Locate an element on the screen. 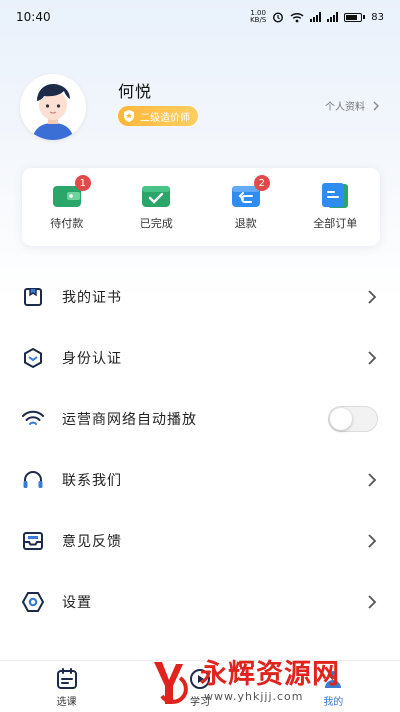  status-bar: 10:40 1.00 KB/S 83 is located at coordinates (200, 17).